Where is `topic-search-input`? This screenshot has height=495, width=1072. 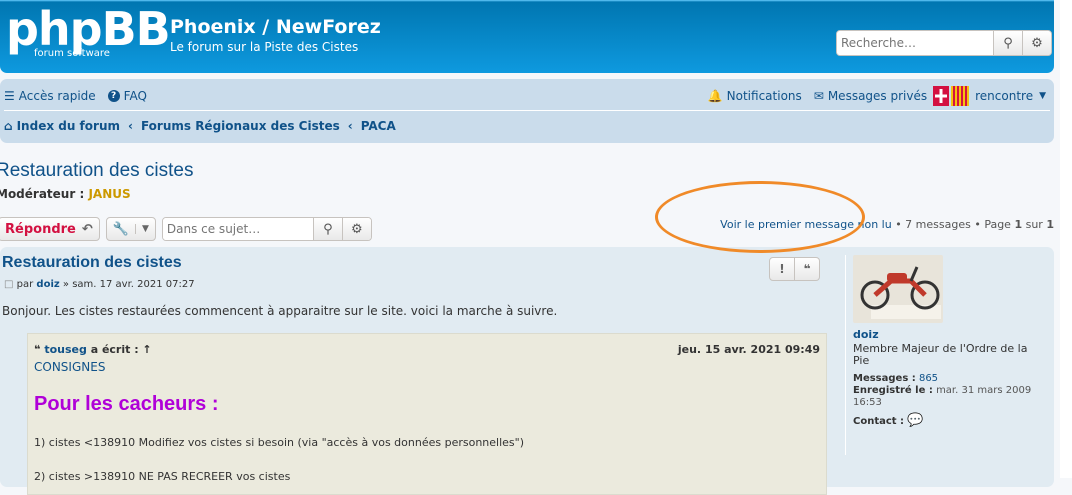
topic-search-input is located at coordinates (237, 229).